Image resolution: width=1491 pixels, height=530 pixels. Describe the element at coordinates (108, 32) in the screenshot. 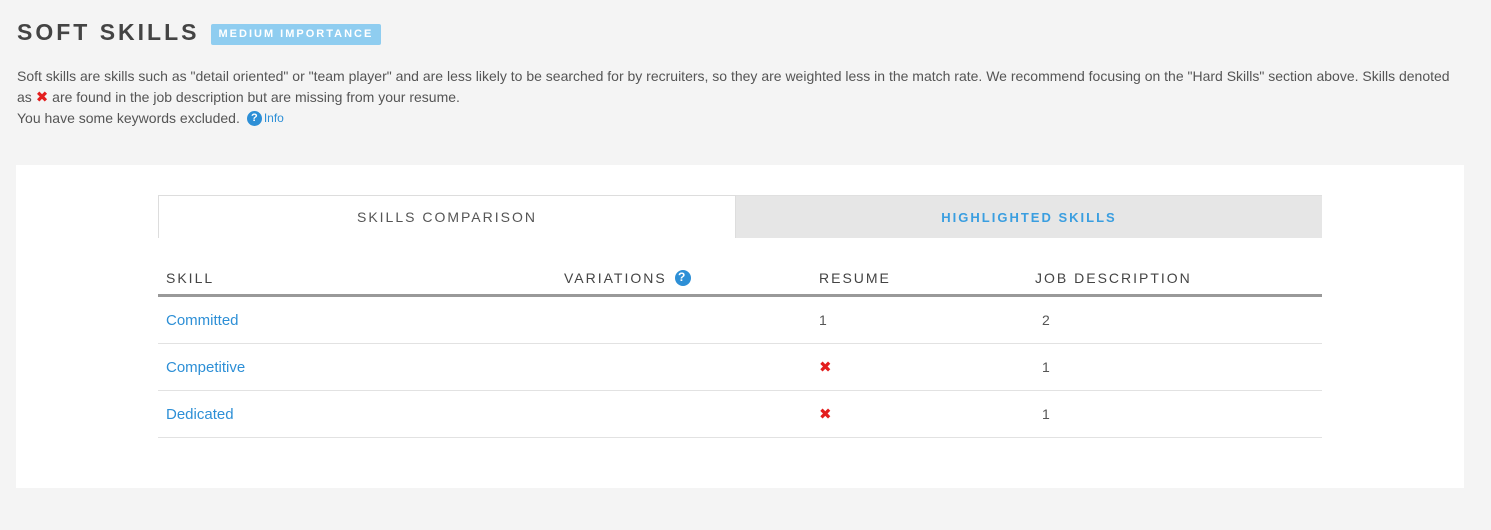

I see `section-title: SOFT SKILLS` at that location.